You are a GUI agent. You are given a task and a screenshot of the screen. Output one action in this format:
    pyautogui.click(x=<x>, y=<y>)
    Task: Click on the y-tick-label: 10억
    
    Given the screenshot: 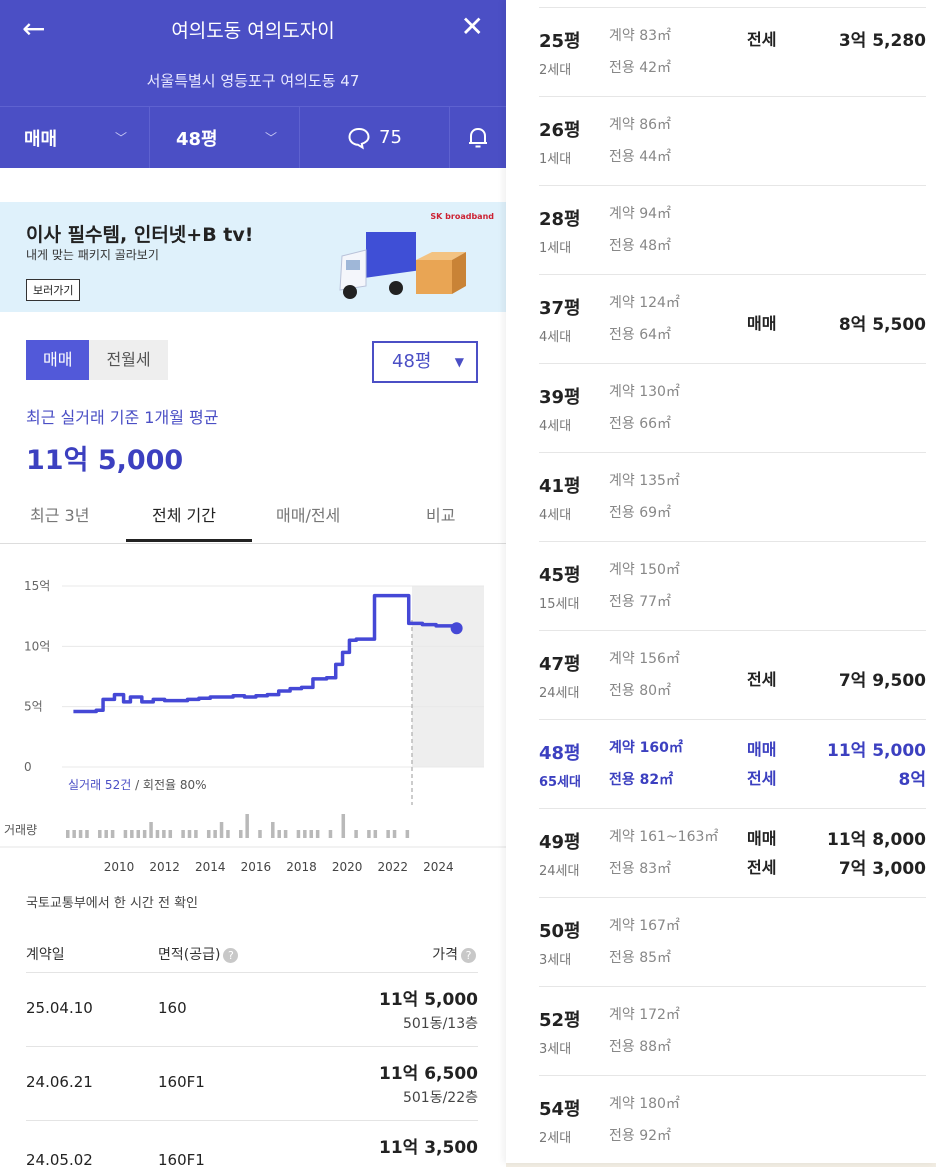 What is the action you would take?
    pyautogui.click(x=37, y=646)
    